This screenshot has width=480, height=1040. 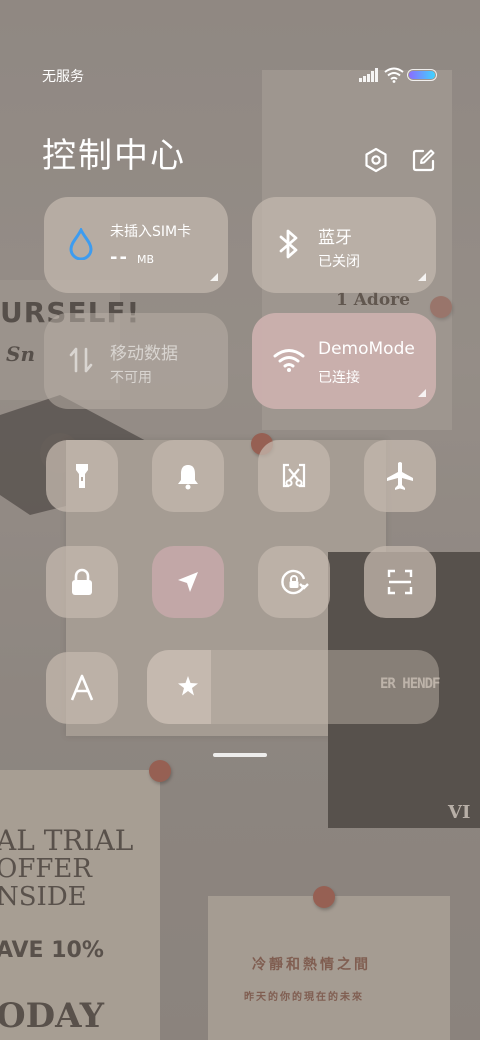 What do you see at coordinates (240, 76) in the screenshot?
I see `status-bar: 无服务` at bounding box center [240, 76].